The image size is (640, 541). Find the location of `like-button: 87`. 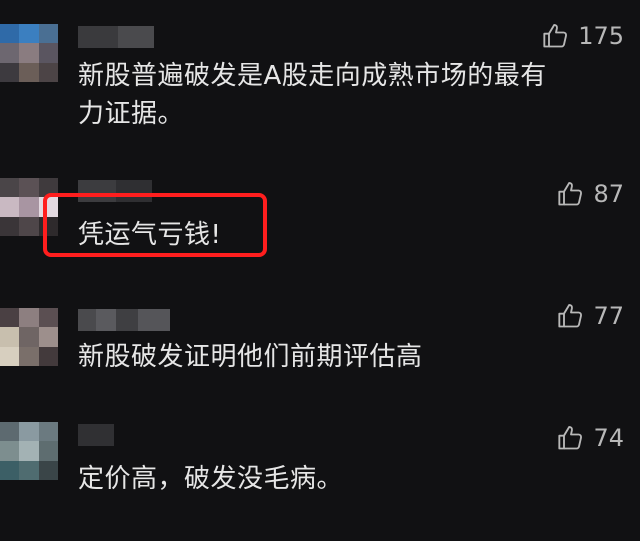

like-button: 87 is located at coordinates (590, 194).